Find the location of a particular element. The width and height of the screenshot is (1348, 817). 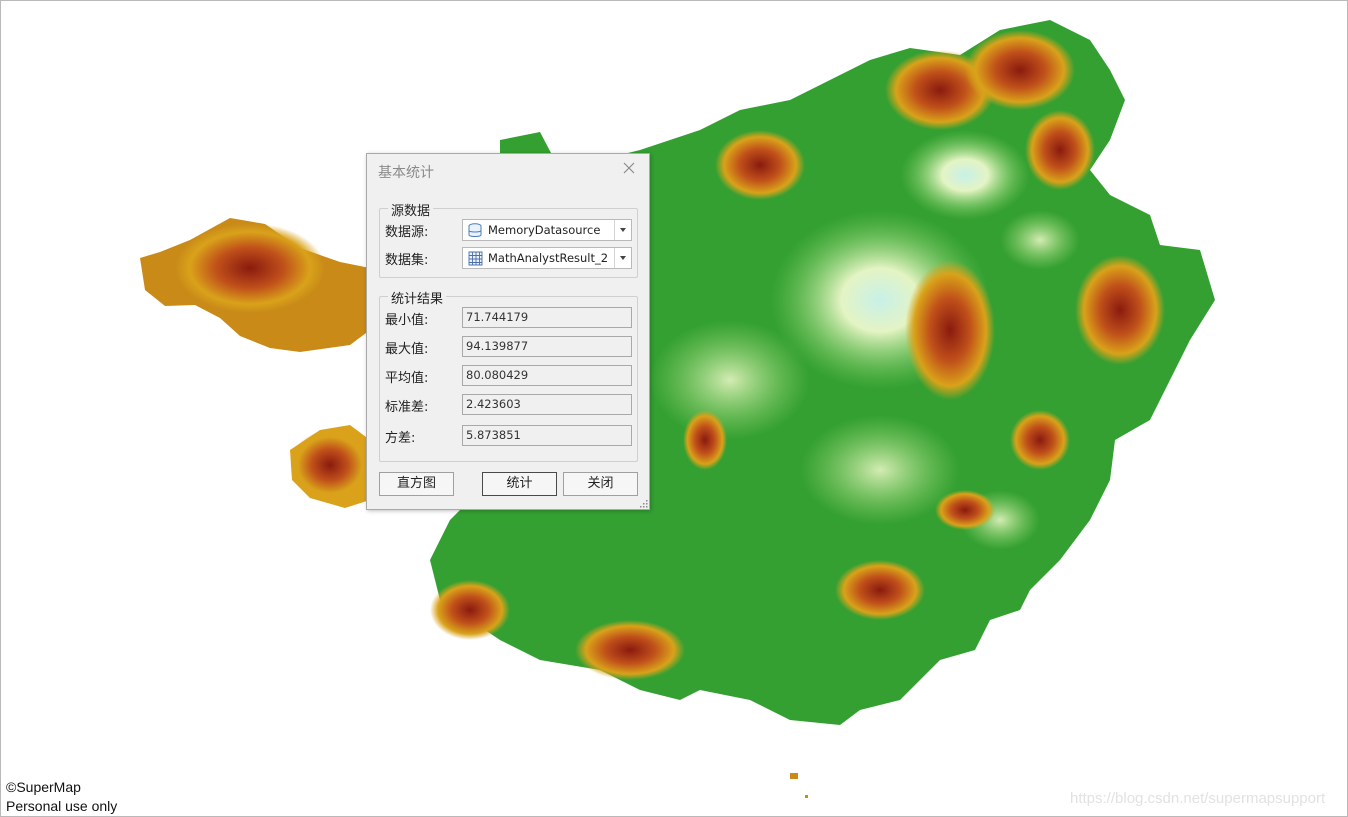

mountain-west is located at coordinates (250, 268).